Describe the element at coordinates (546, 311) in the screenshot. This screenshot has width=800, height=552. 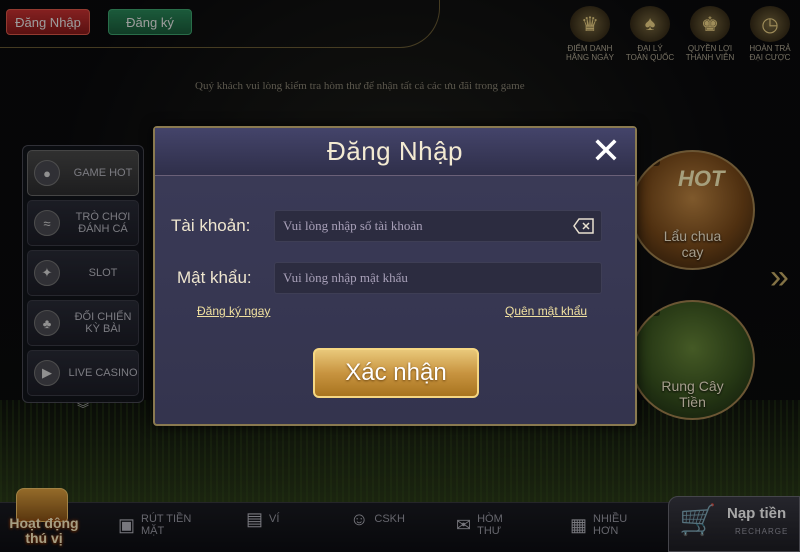
I see `forgot-password-link: Quên mật khẩu` at that location.